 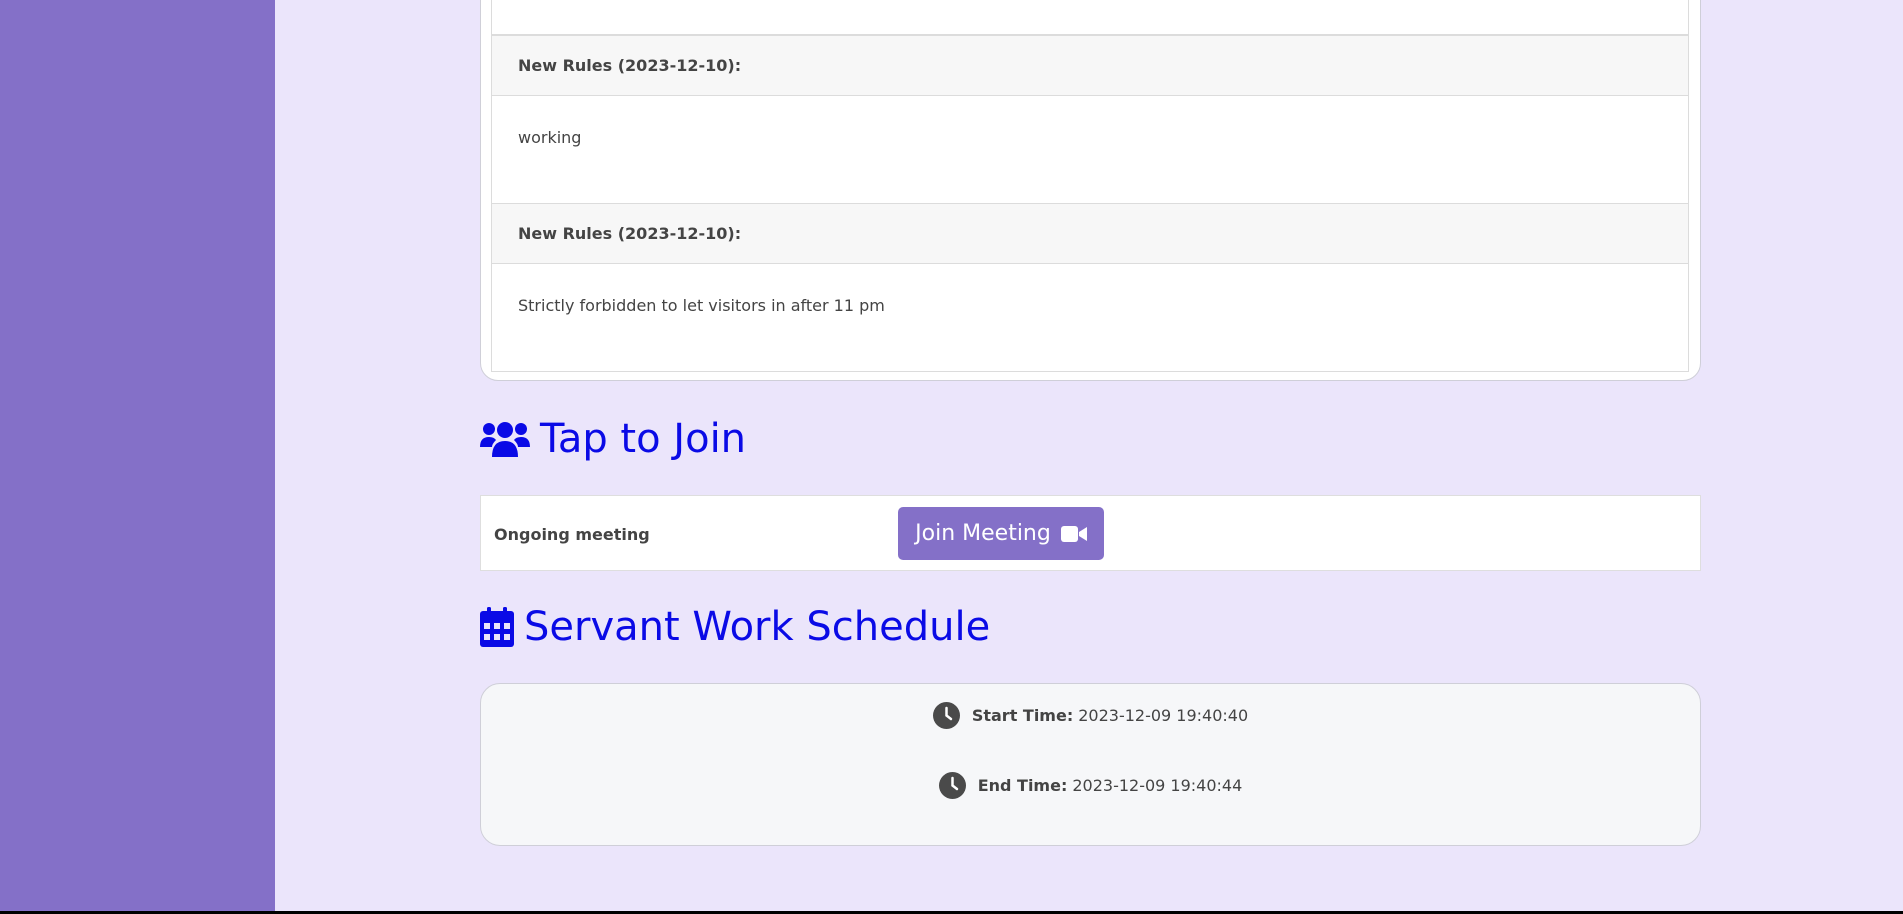 I want to click on users-icon, so click(x=505, y=439).